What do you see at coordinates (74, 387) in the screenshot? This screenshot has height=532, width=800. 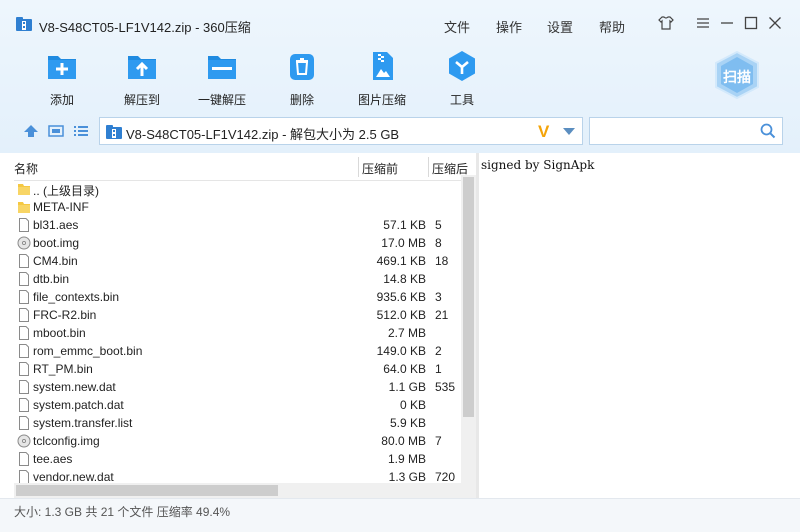 I see `file-name: system.new.dat` at bounding box center [74, 387].